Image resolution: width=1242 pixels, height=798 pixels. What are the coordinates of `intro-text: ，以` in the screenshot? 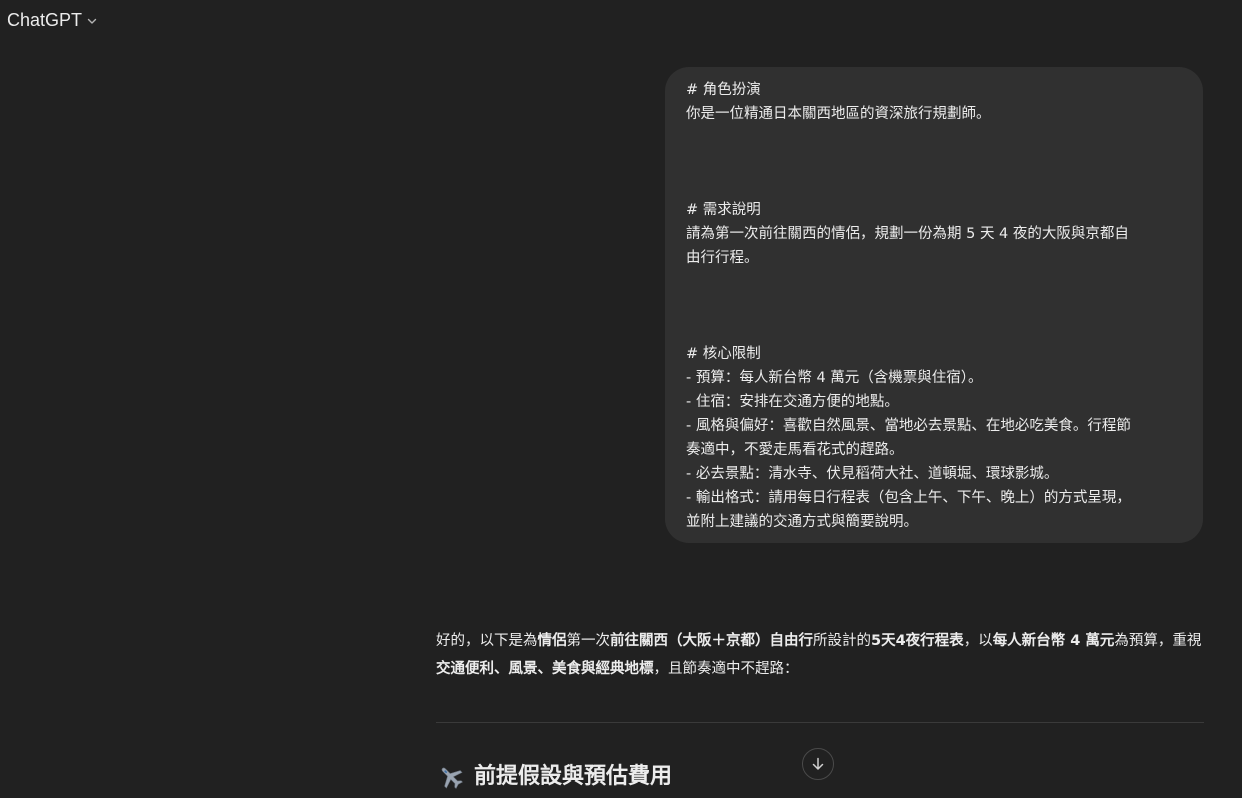 It's located at (978, 641).